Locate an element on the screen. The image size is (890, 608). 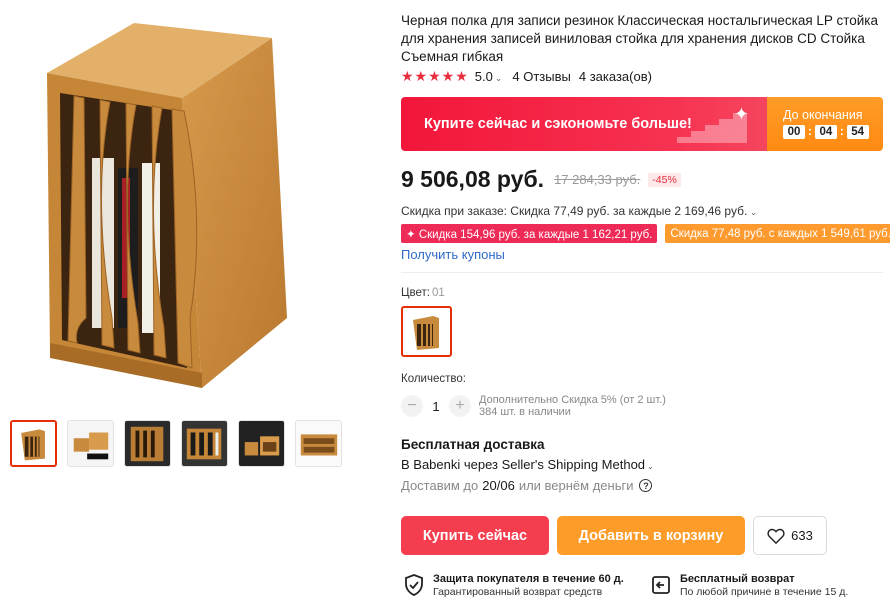
wishlist-button: 633 is located at coordinates (790, 535).